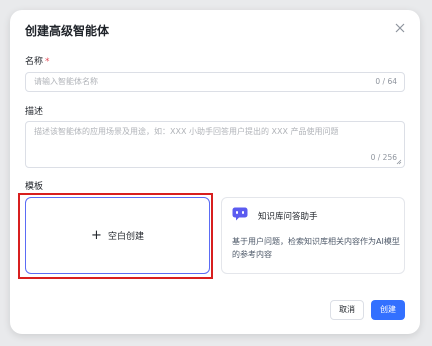 The height and width of the screenshot is (346, 432). Describe the element at coordinates (399, 162) in the screenshot. I see `resize-handle-icon` at that location.